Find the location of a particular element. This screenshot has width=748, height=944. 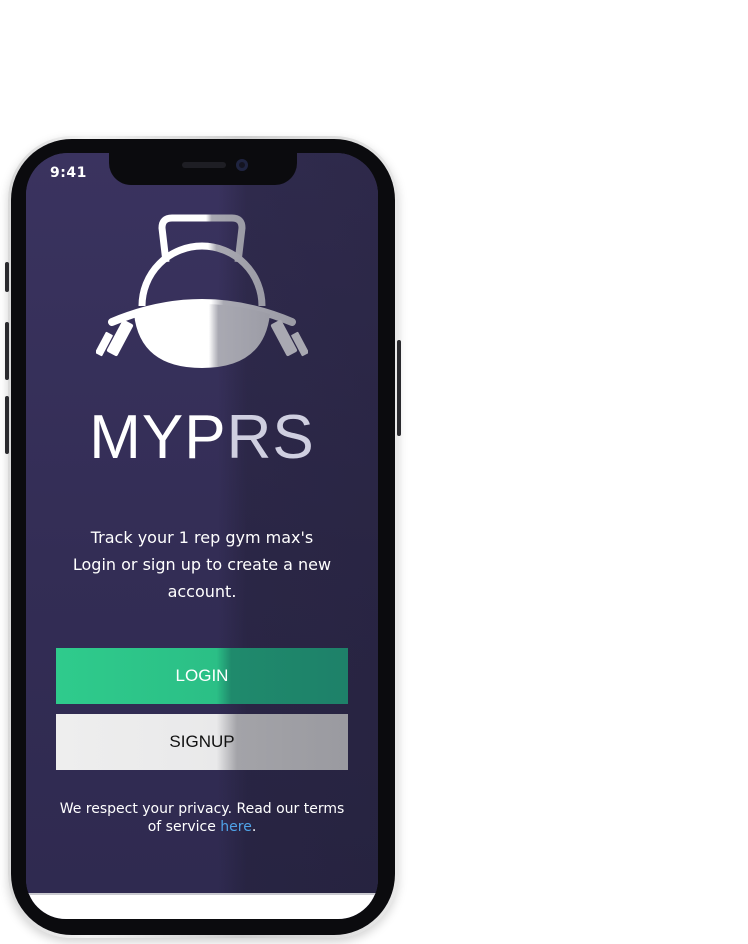

app-title: MYPRS is located at coordinates (202, 437).